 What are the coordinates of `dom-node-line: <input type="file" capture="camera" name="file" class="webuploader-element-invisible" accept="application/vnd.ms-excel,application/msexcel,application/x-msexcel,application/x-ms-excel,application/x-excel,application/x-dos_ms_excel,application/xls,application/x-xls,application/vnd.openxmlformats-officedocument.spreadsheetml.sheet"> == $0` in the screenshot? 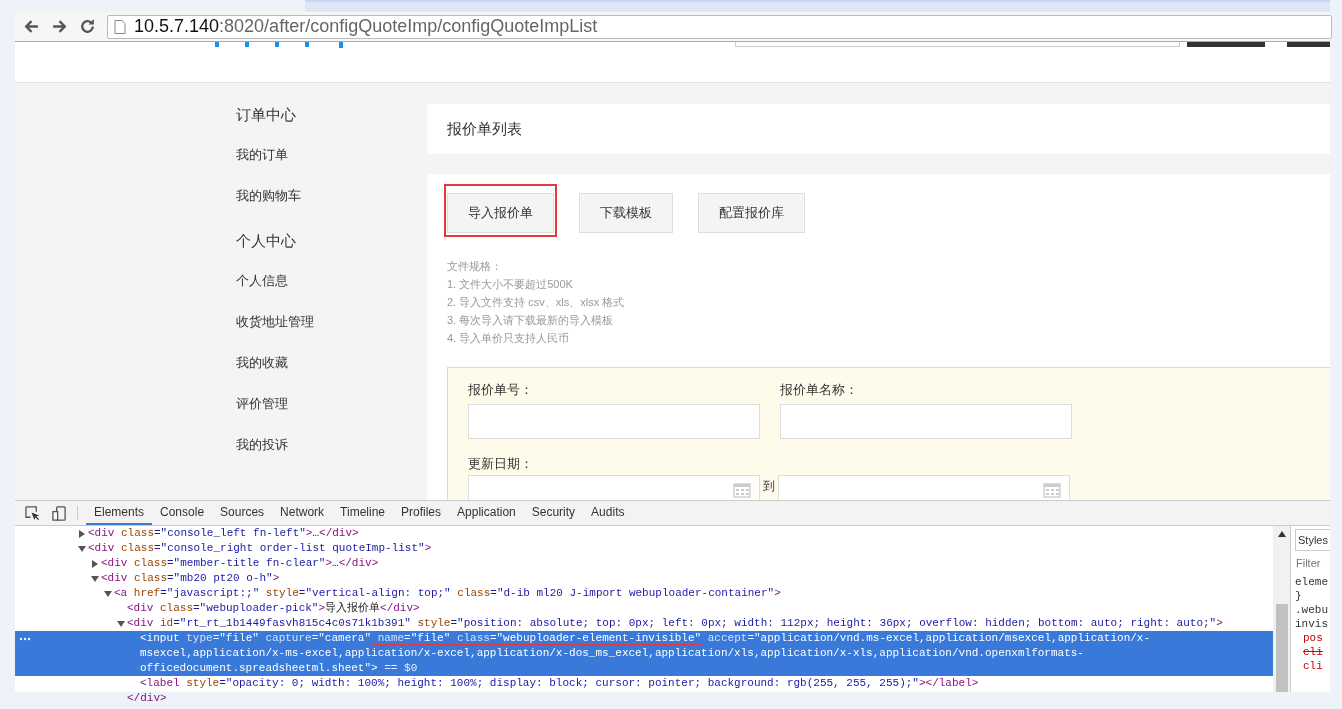 It's located at (646, 653).